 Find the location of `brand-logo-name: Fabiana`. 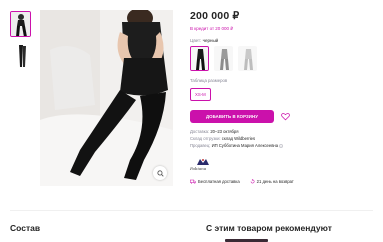

brand-logo-name: Fabiana is located at coordinates (198, 169).